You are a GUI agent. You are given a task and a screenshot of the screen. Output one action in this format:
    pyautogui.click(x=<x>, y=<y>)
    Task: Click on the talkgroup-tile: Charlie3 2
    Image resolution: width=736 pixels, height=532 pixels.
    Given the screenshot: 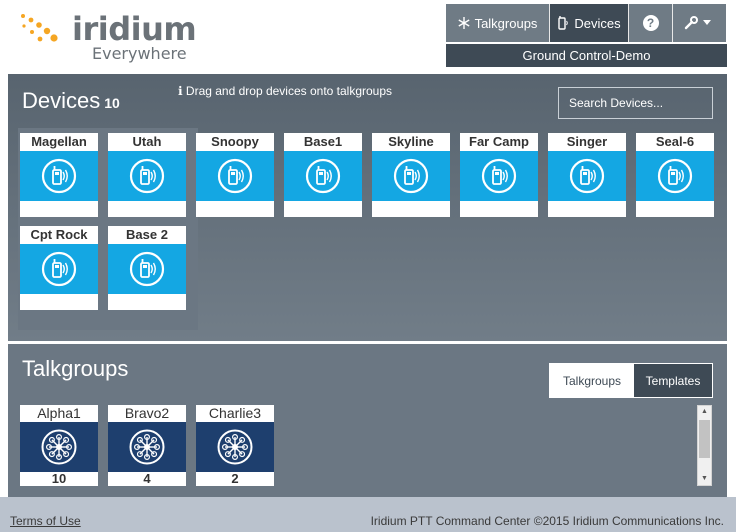 What is the action you would take?
    pyautogui.click(x=235, y=445)
    